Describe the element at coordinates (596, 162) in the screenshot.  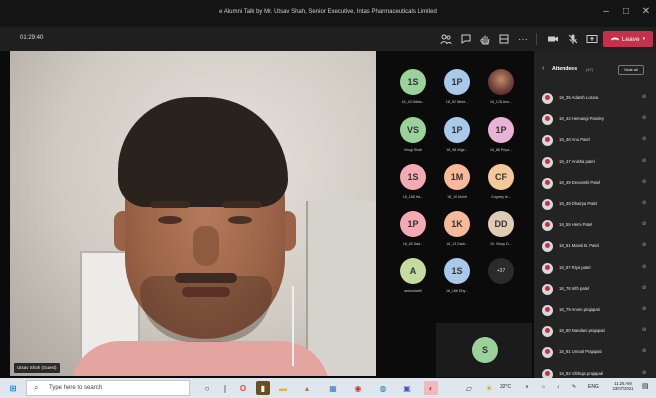
I see `attendee-row: 18_47 Anisha patel ⊘` at that location.